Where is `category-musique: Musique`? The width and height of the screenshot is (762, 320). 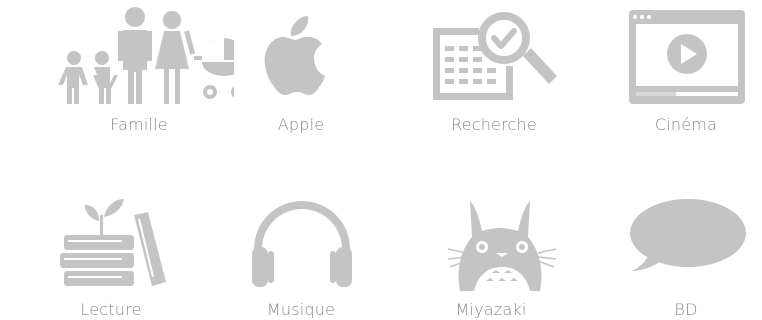 category-musique: Musique is located at coordinates (301, 252).